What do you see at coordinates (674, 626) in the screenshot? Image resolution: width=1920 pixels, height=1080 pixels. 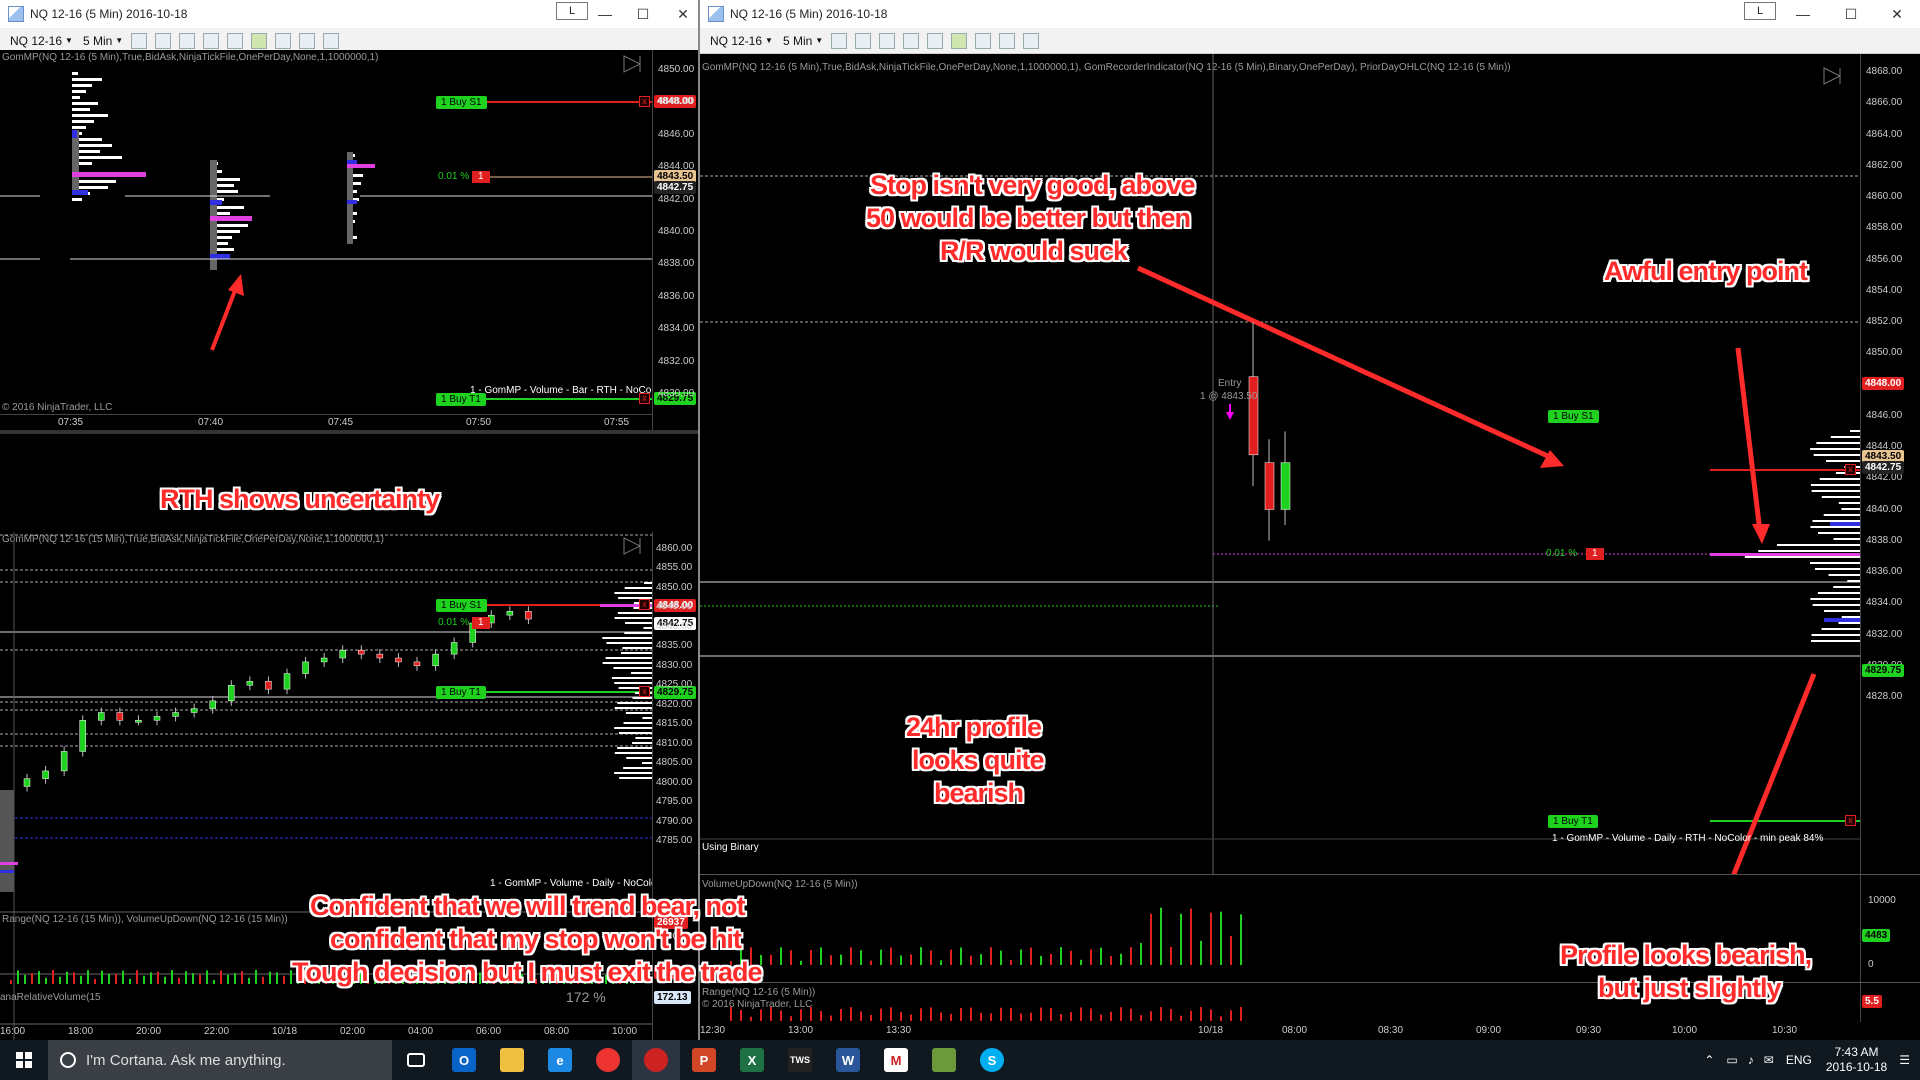 I see `y-tick: 4840.00` at bounding box center [674, 626].